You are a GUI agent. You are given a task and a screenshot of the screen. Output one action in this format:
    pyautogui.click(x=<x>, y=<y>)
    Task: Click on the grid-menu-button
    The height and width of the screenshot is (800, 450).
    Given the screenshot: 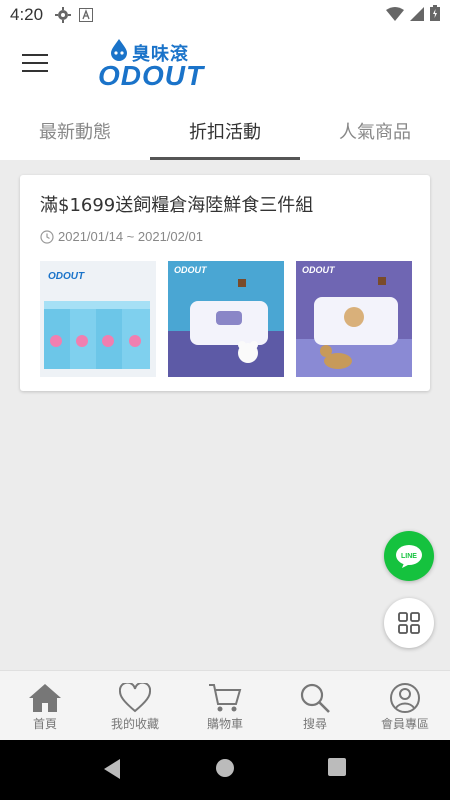 What is the action you would take?
    pyautogui.click(x=409, y=623)
    